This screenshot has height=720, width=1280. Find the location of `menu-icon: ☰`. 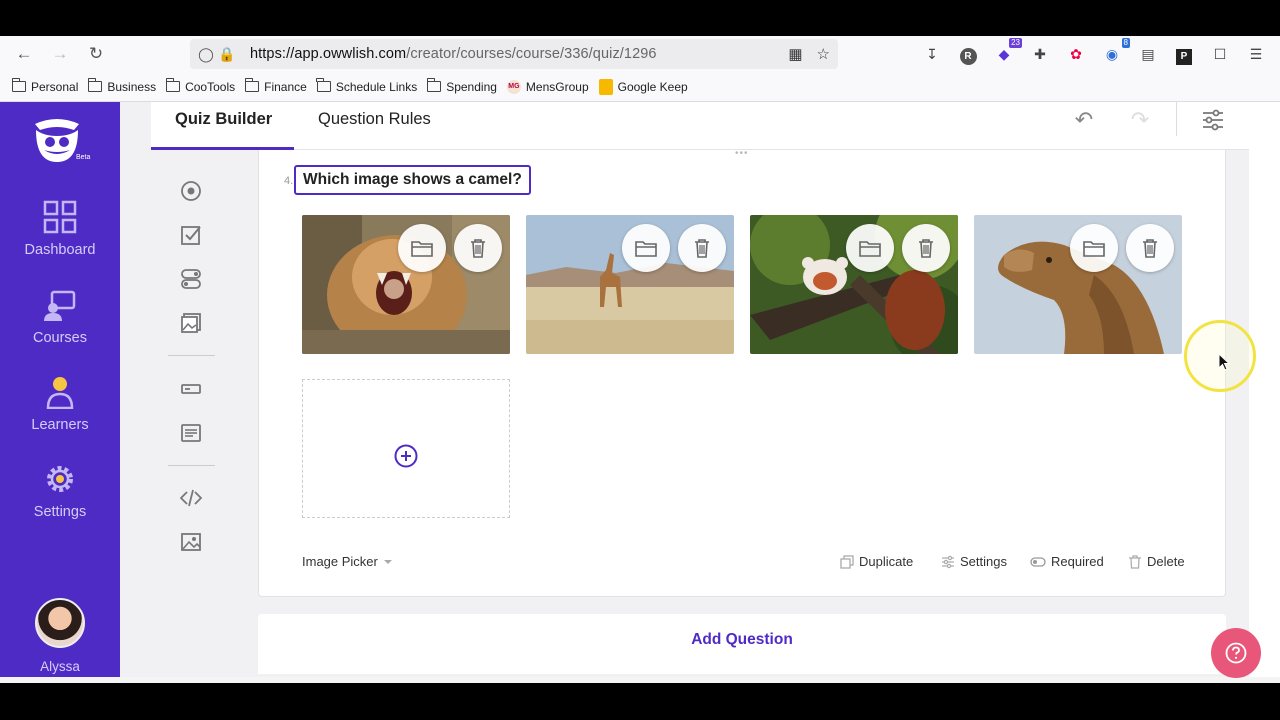

menu-icon: ☰ is located at coordinates (1256, 54).